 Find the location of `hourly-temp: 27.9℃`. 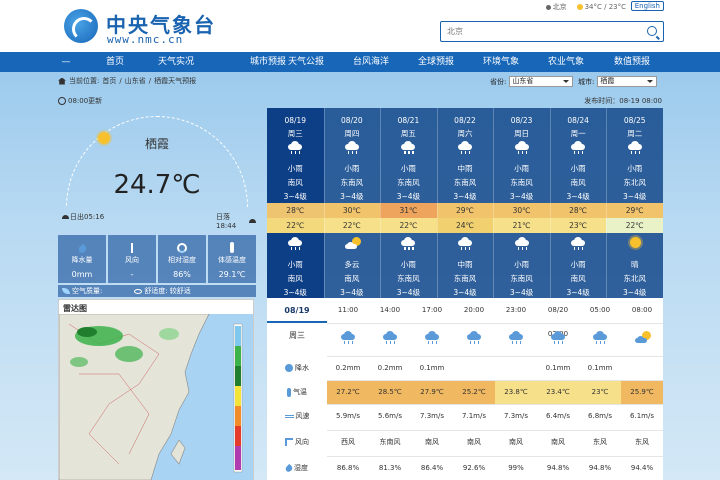

hourly-temp: 27.9℃ is located at coordinates (432, 392).